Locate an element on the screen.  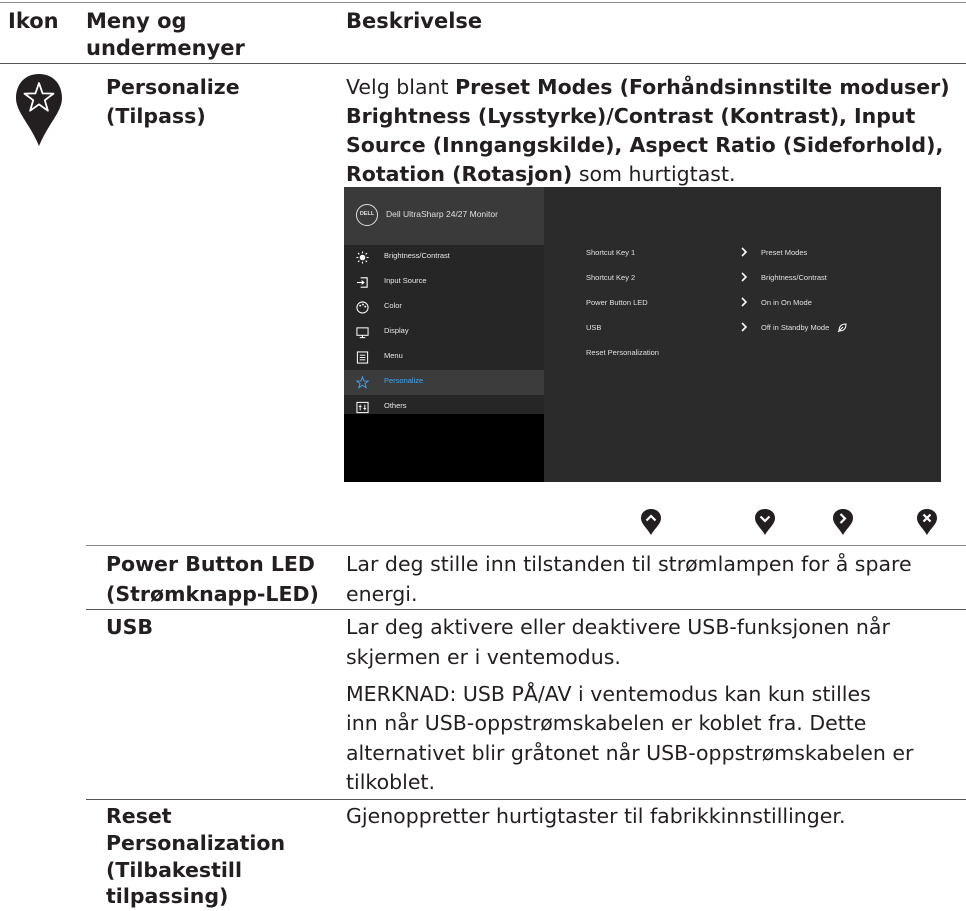
osd-menu-label: Others is located at coordinates (395, 405).